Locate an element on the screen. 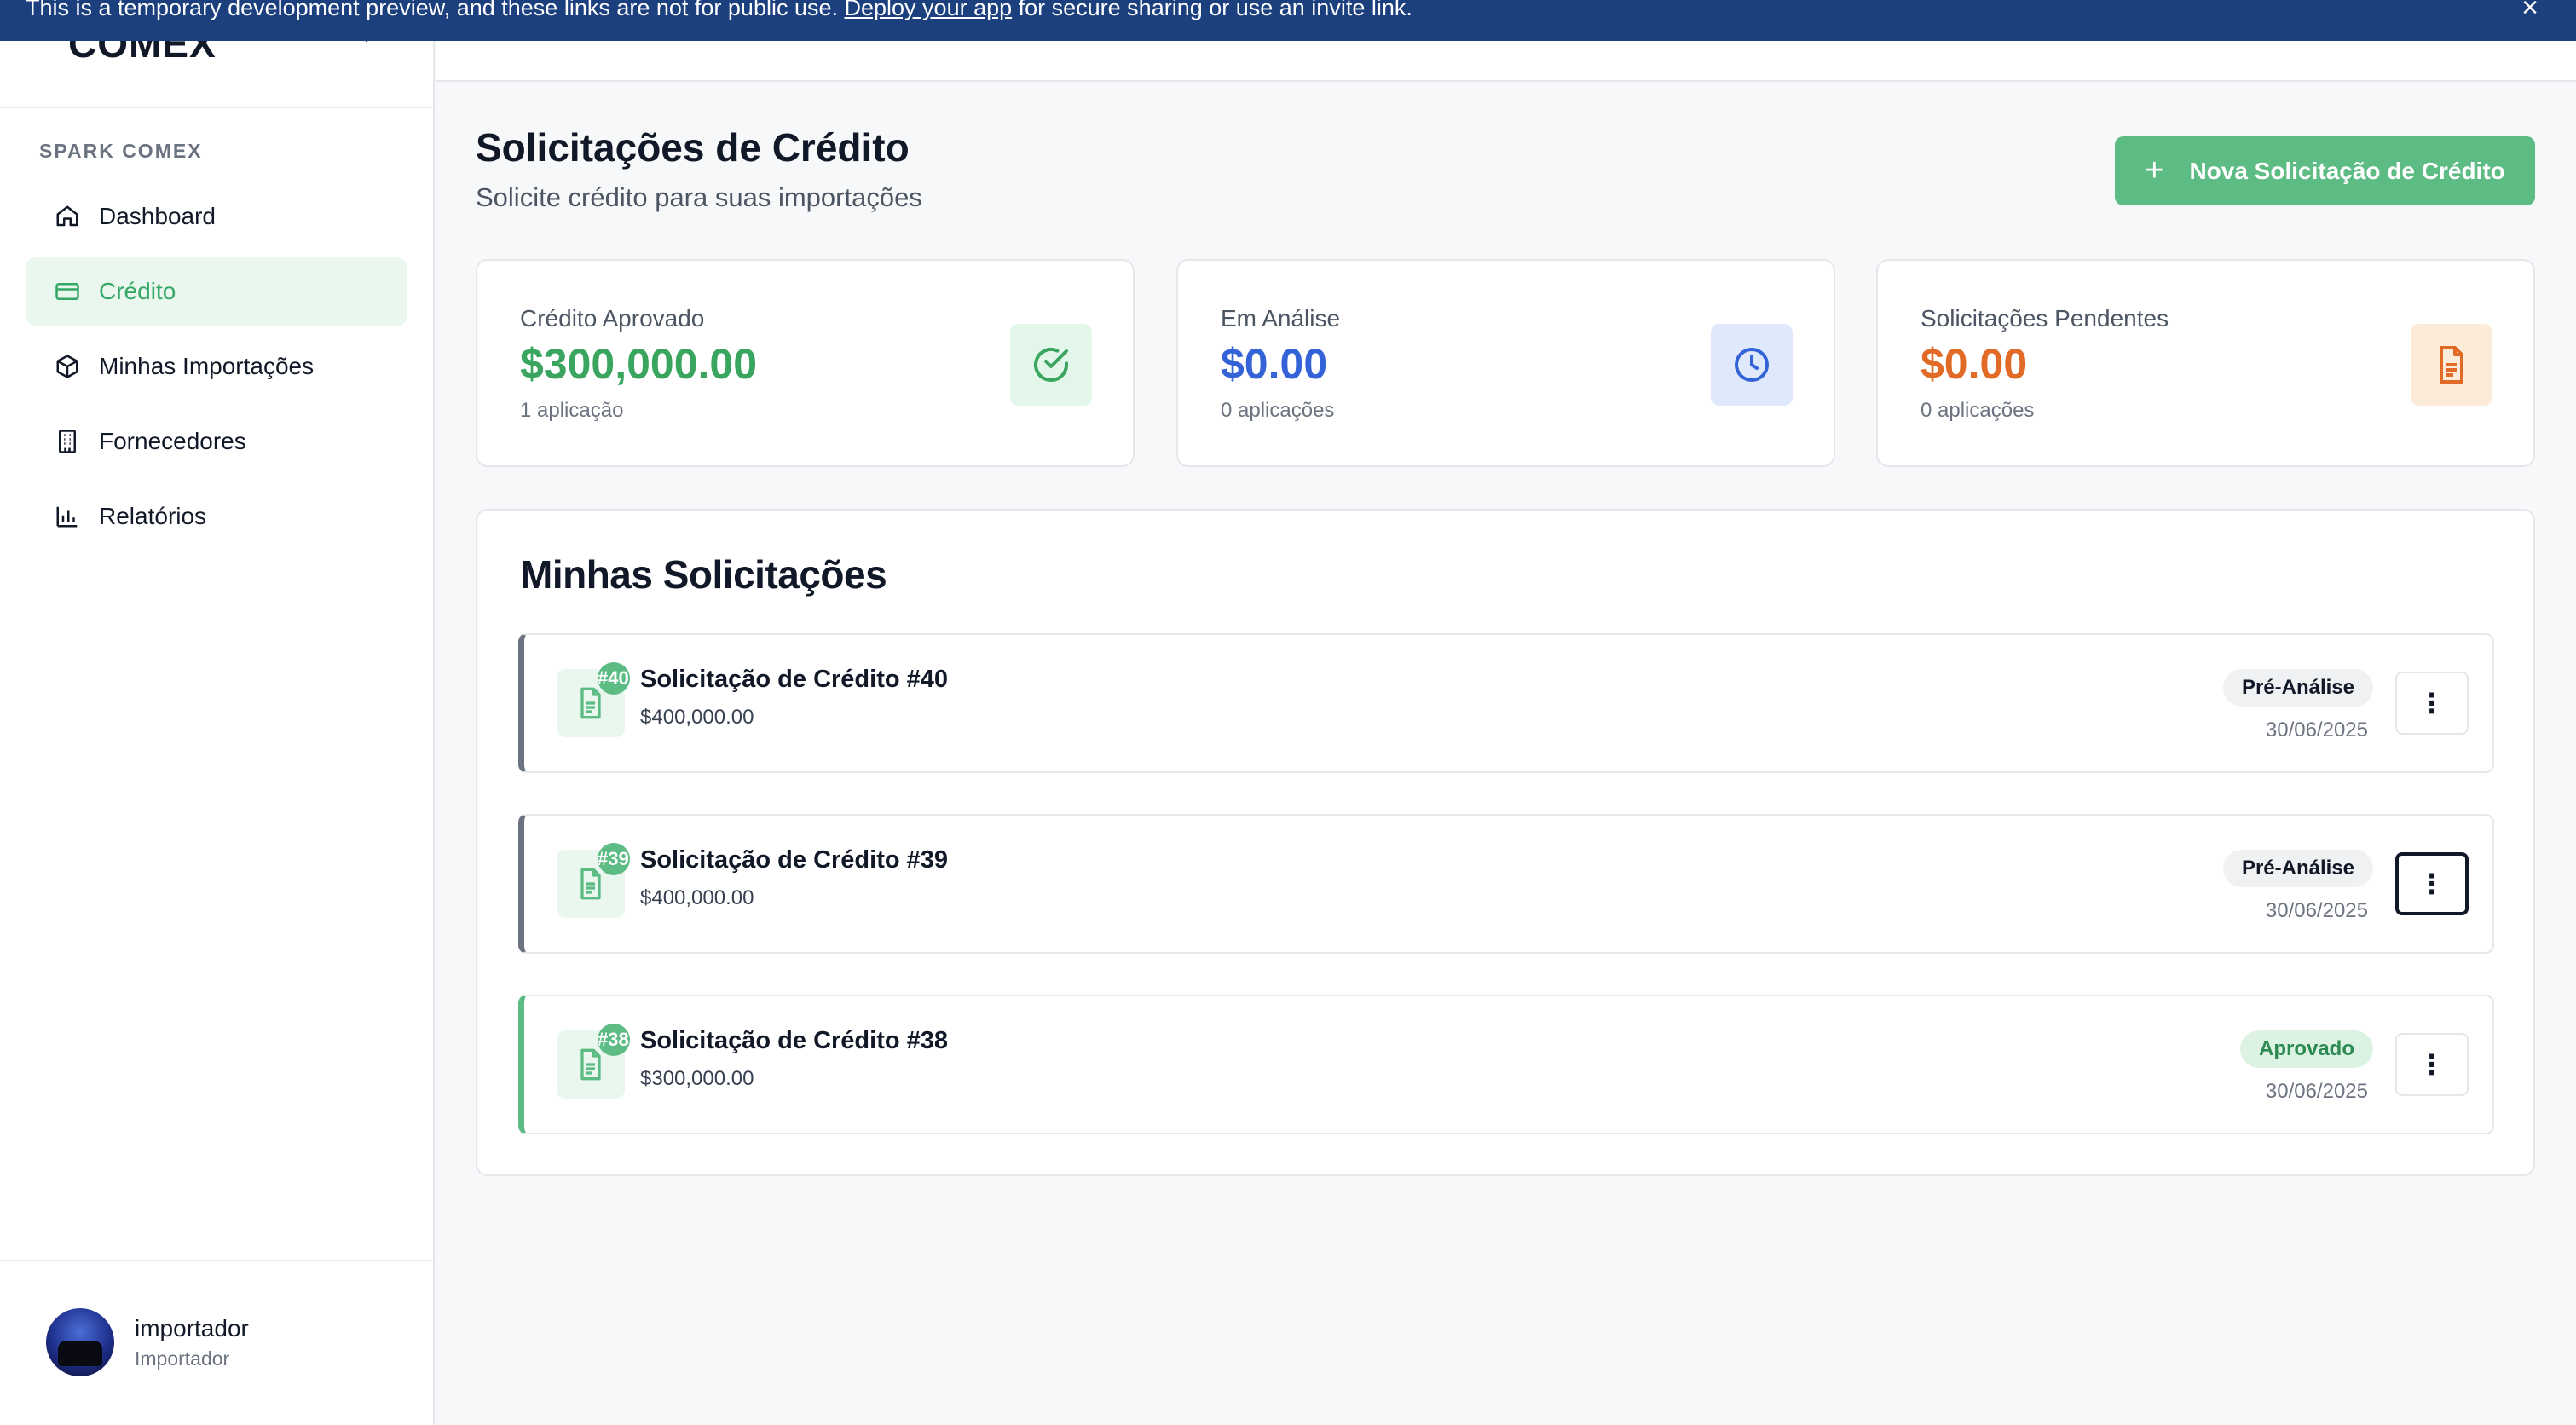 This screenshot has height=1425, width=2576. sidebar-item-minhas-importacoes: Minhas Importações is located at coordinates (216, 366).